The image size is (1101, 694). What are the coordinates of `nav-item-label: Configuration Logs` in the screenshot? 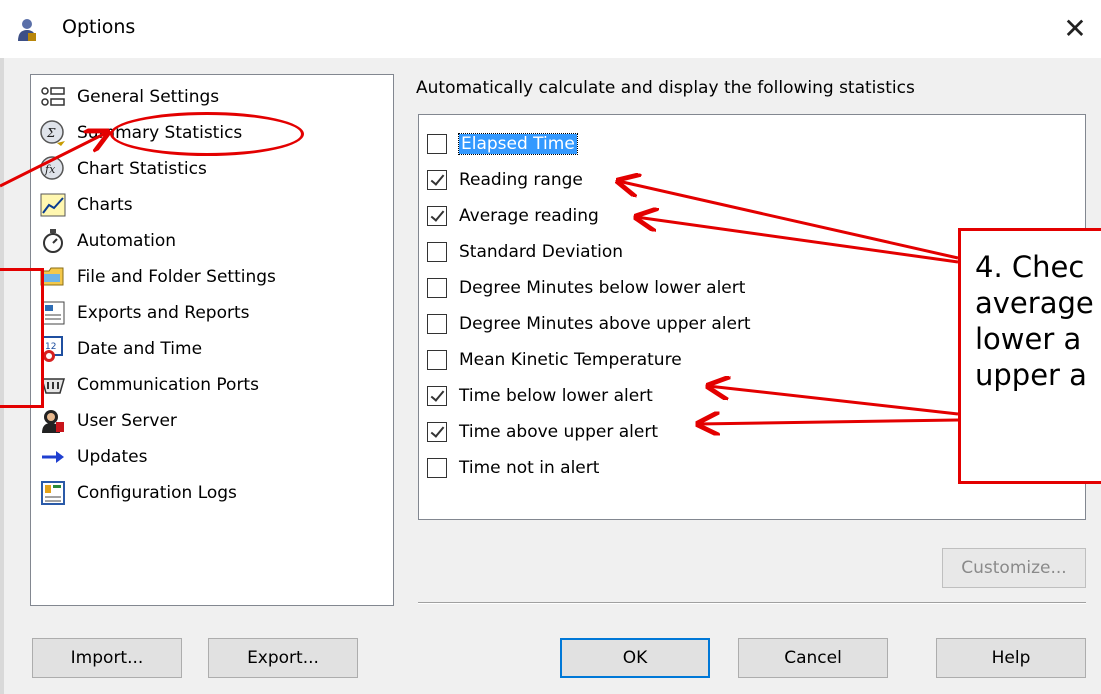 It's located at (157, 493).